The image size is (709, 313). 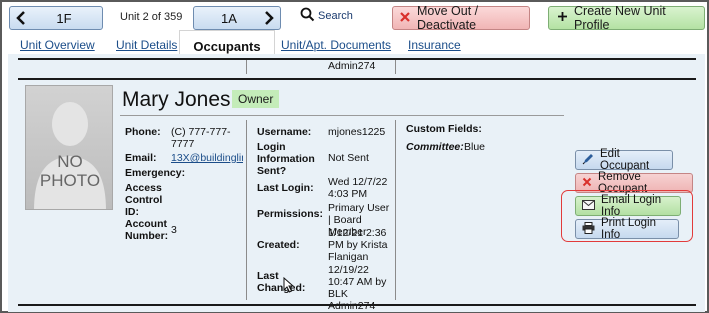 I want to click on occupant-name: Mary Jones, so click(x=176, y=99).